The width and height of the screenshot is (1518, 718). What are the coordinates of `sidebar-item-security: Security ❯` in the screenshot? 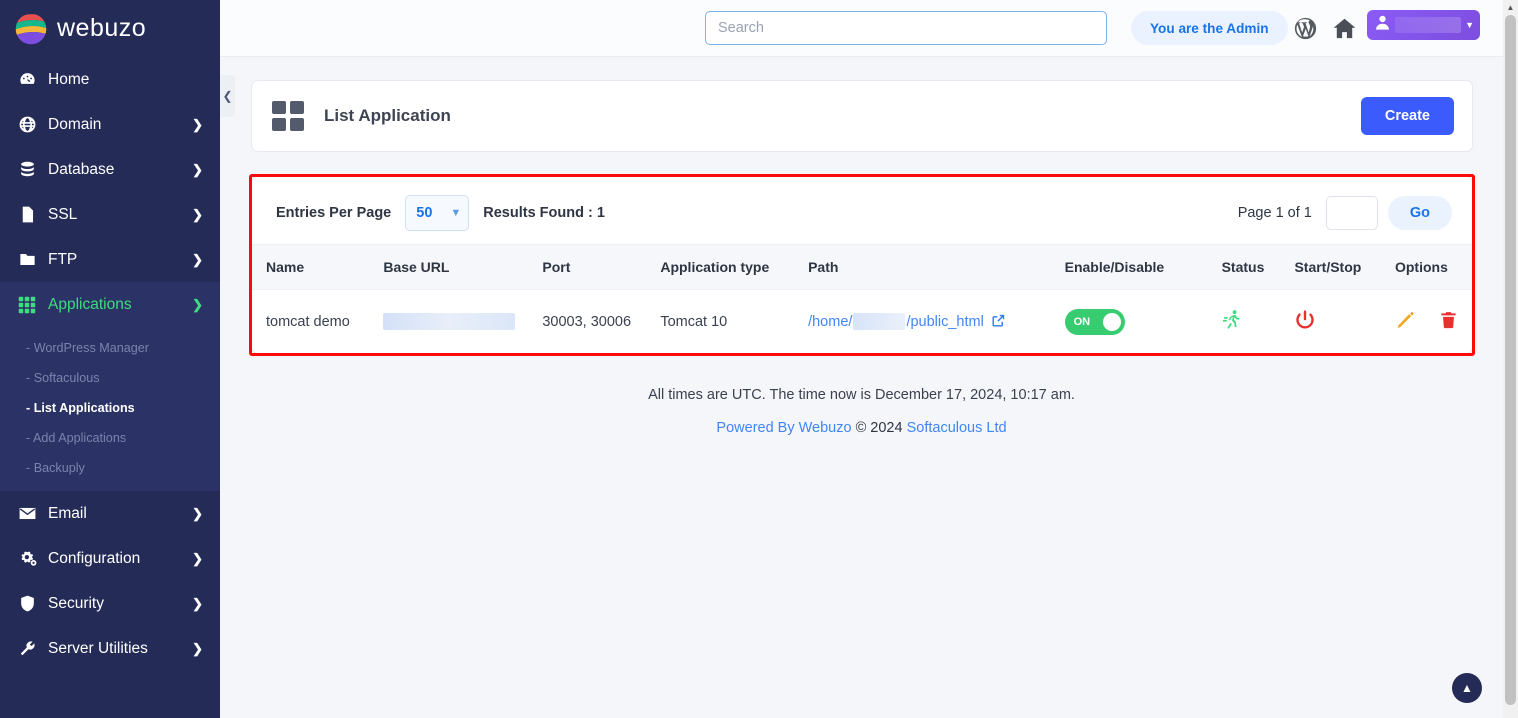 It's located at (110, 603).